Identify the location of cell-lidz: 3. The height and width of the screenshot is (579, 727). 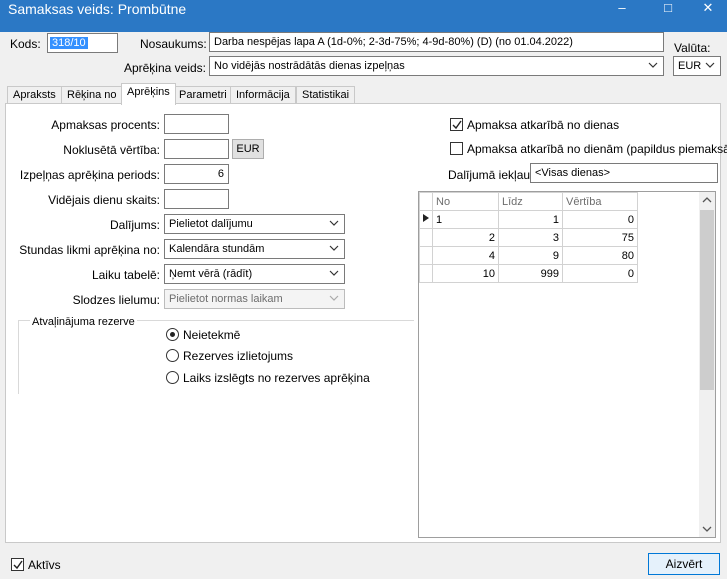
(530, 237).